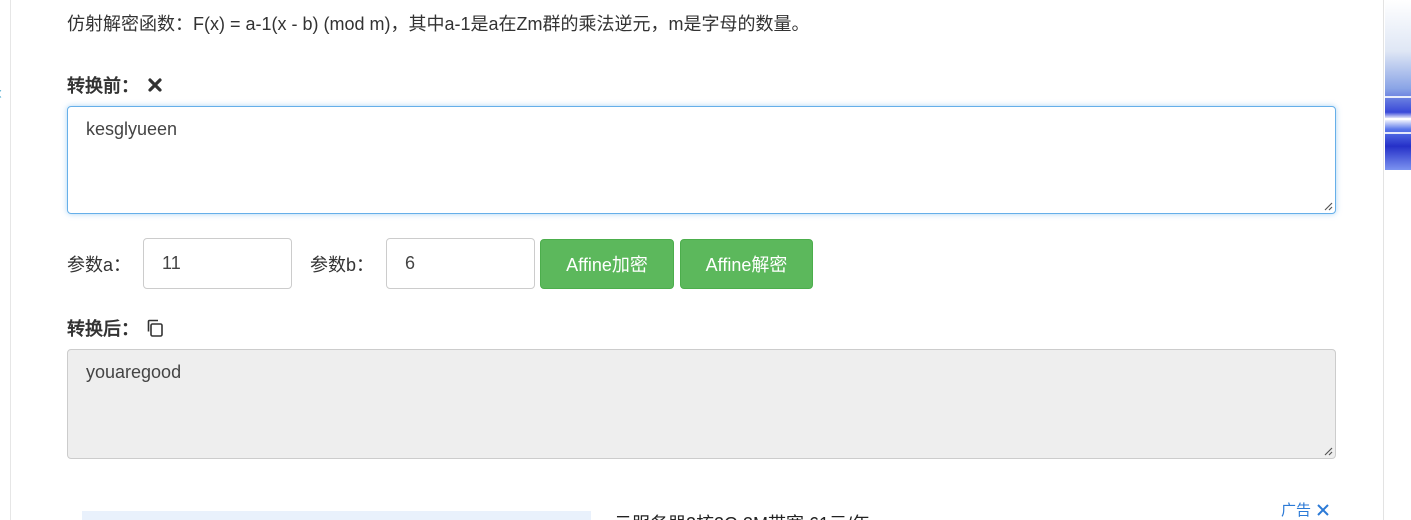 This screenshot has width=1411, height=520. I want to click on ad-tag: 广告, so click(1306, 509).